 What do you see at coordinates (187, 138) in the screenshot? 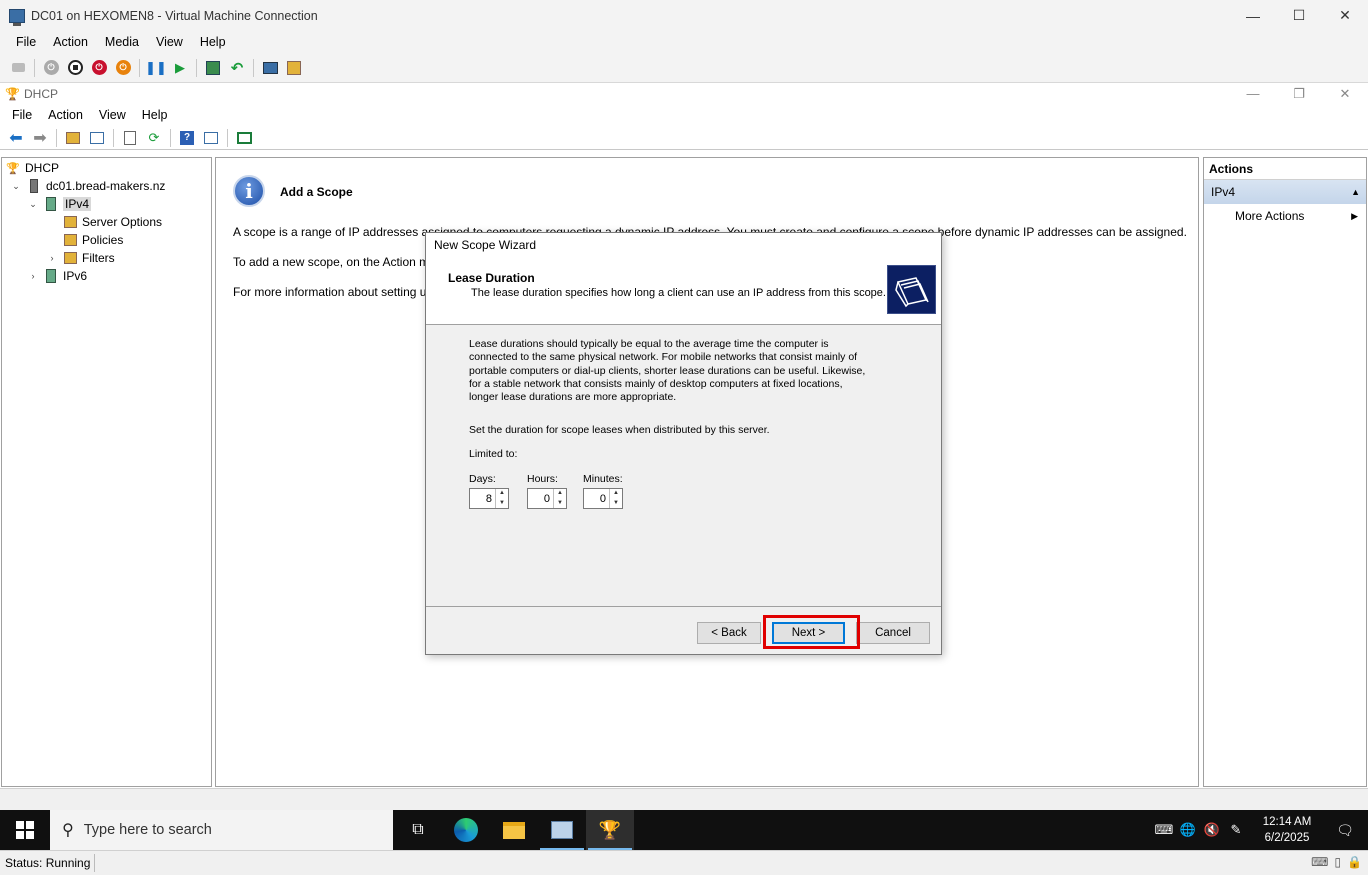
I see `help-icon: ?` at bounding box center [187, 138].